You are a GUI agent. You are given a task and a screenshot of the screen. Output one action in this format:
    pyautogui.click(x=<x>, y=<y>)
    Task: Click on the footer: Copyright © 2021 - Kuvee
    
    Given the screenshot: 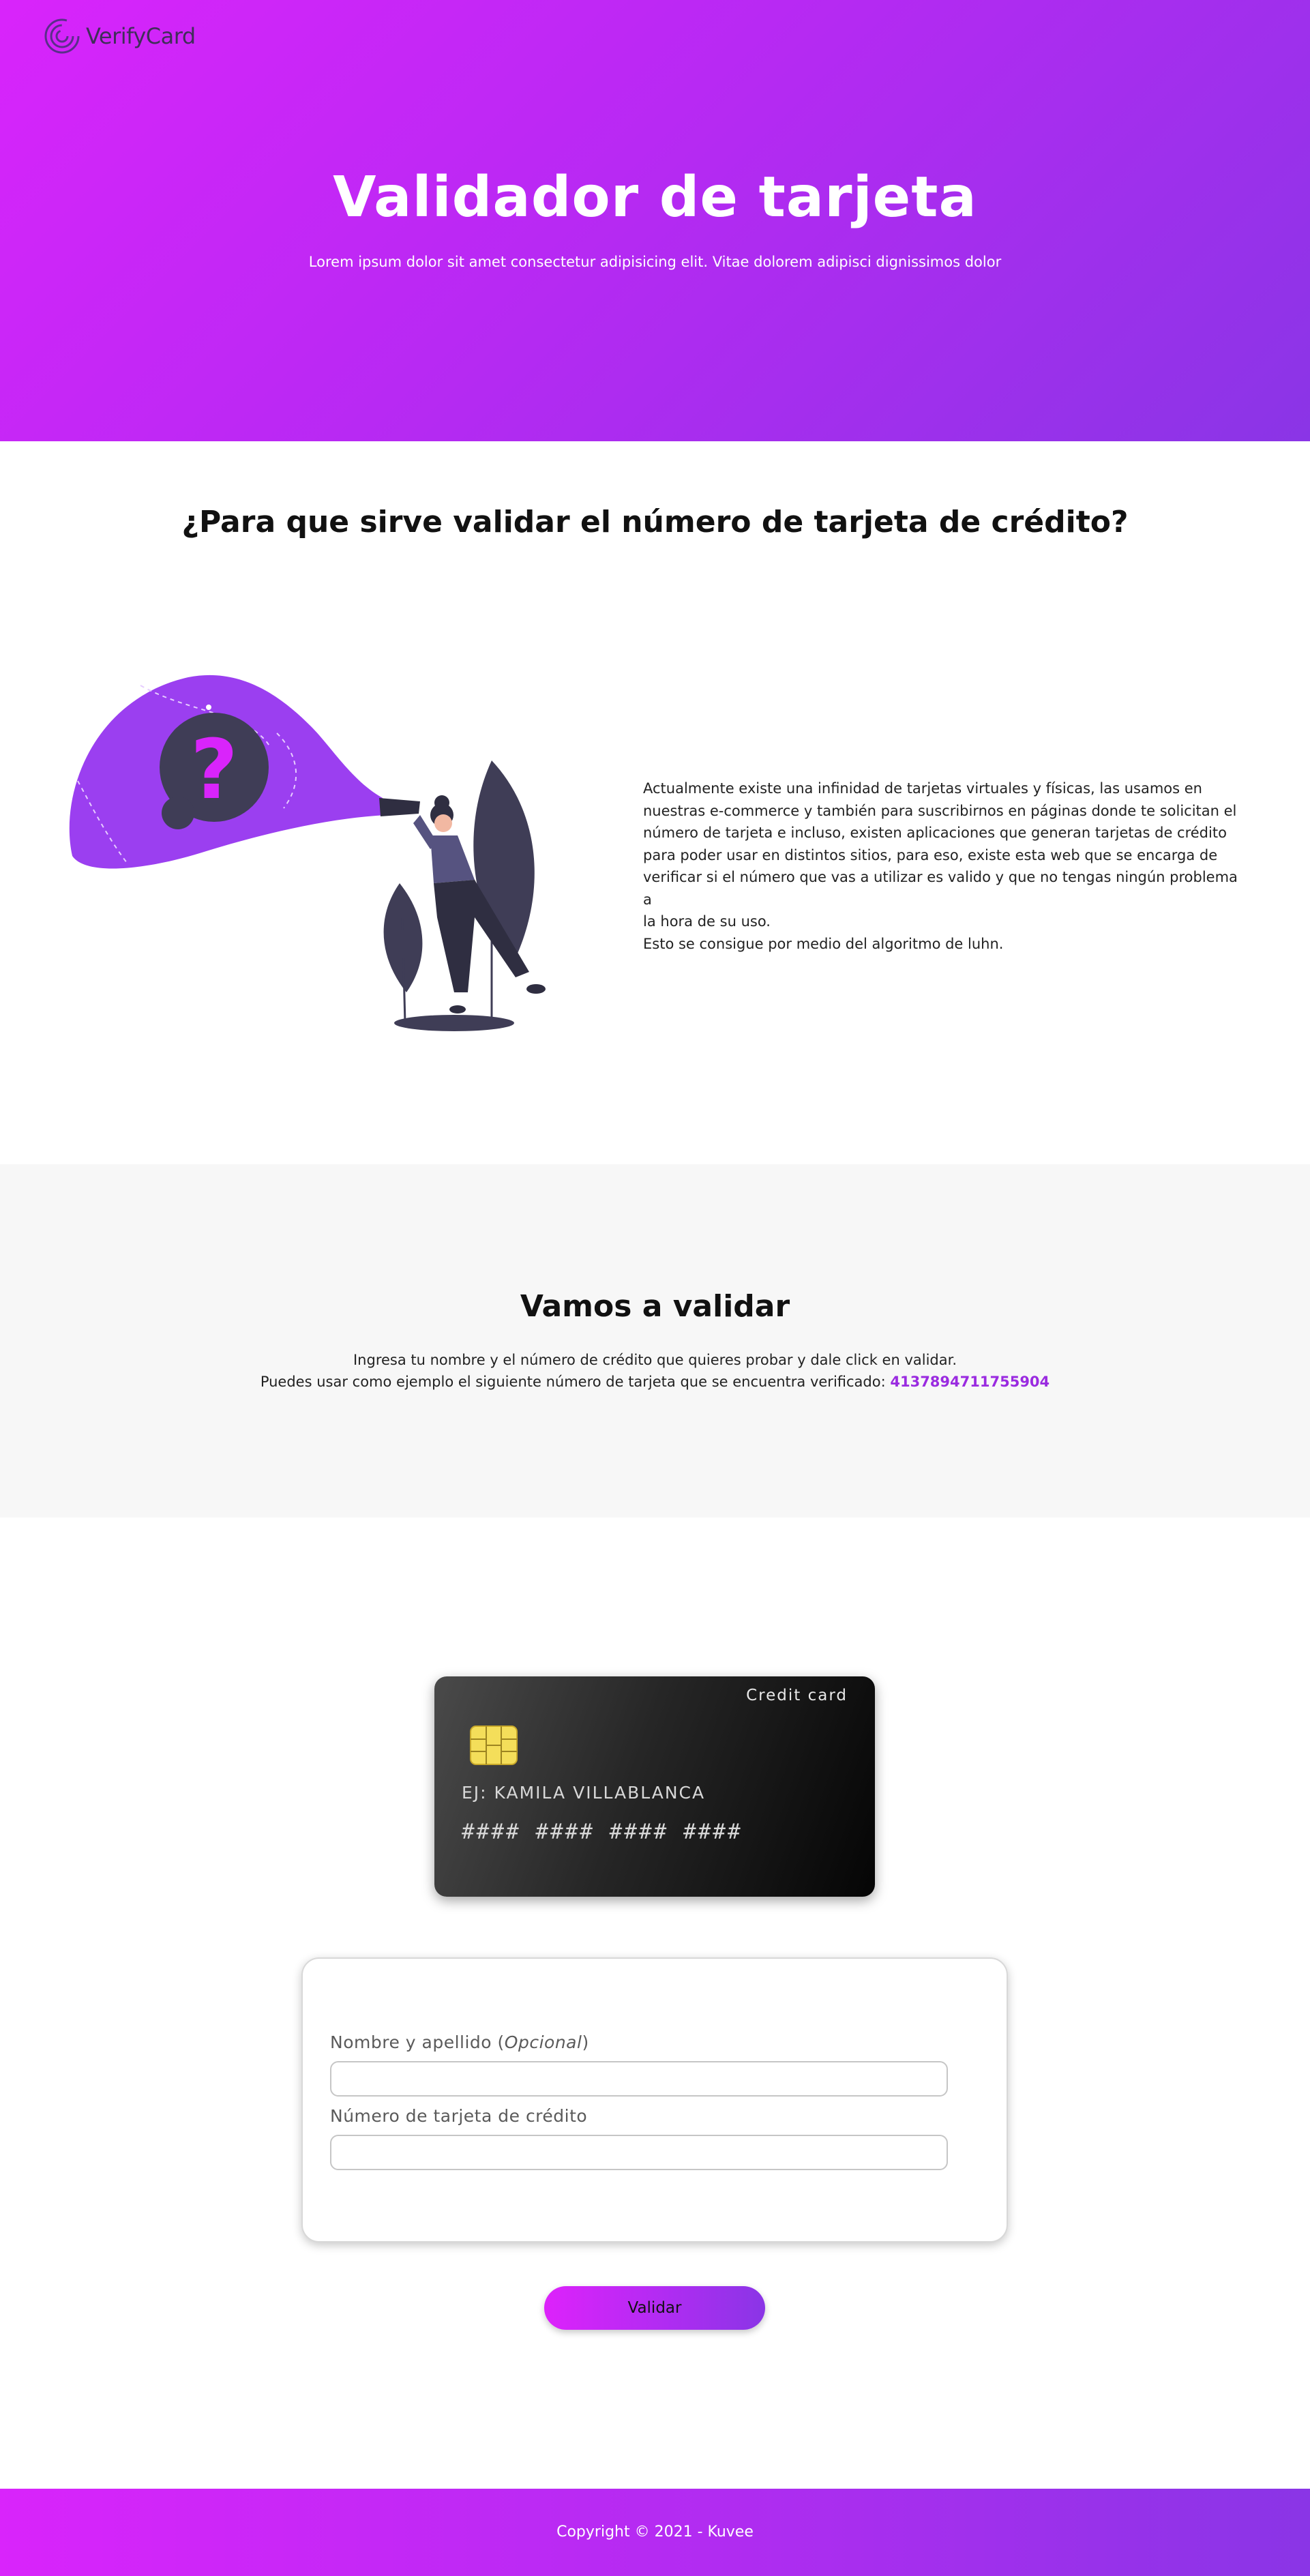 What is the action you would take?
    pyautogui.click(x=655, y=2532)
    